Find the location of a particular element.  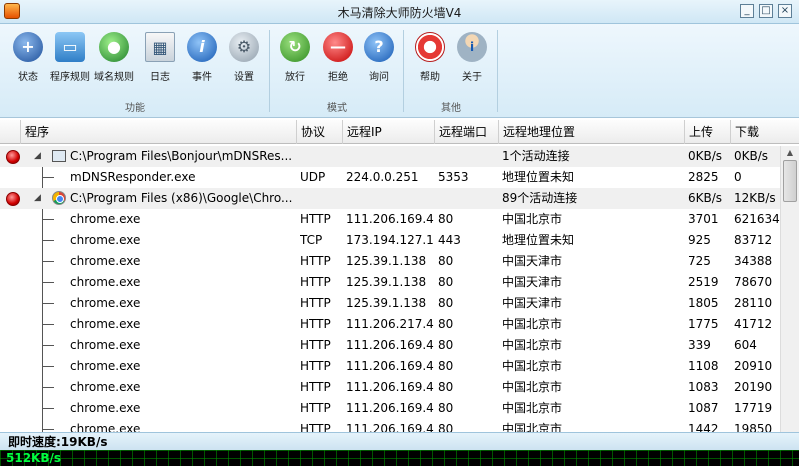

location-cell: 中国天津市 is located at coordinates (532, 303).